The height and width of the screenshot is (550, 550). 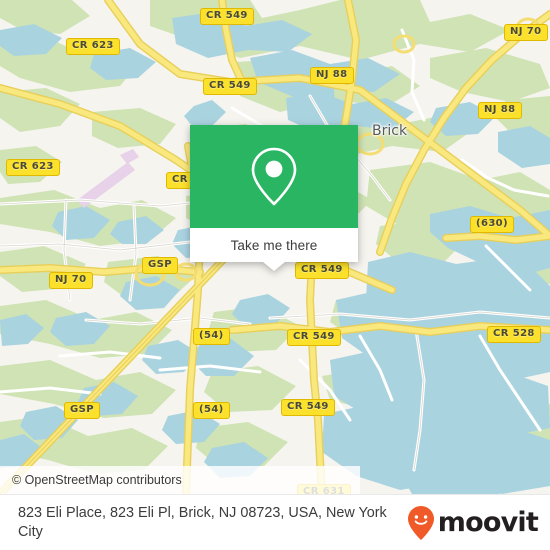 I want to click on popup-footer: Take me there, so click(x=274, y=249).